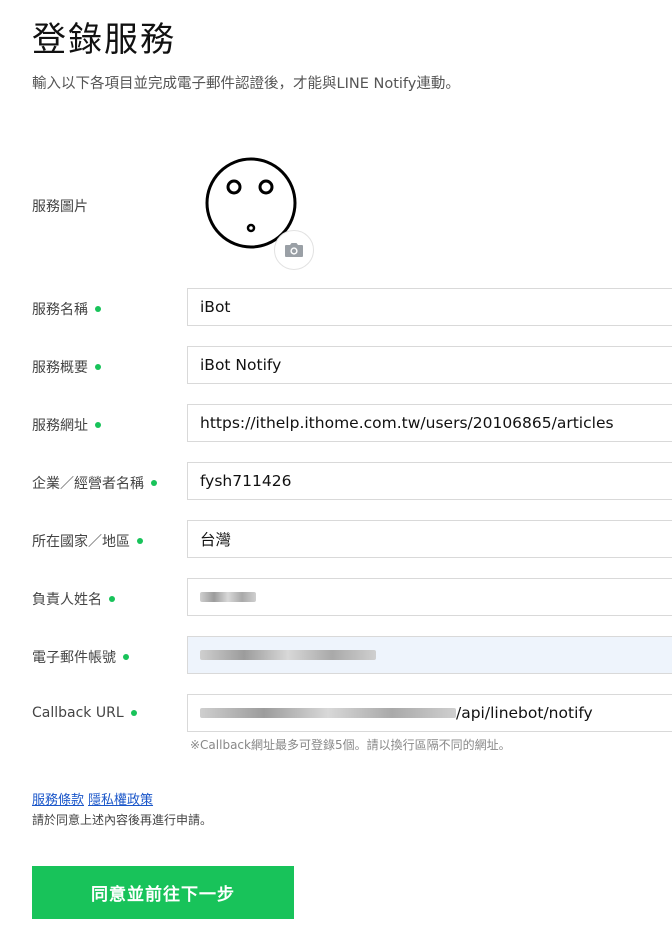 This screenshot has height=934, width=672. Describe the element at coordinates (67, 600) in the screenshot. I see `label-text: 負責人姓名` at that location.